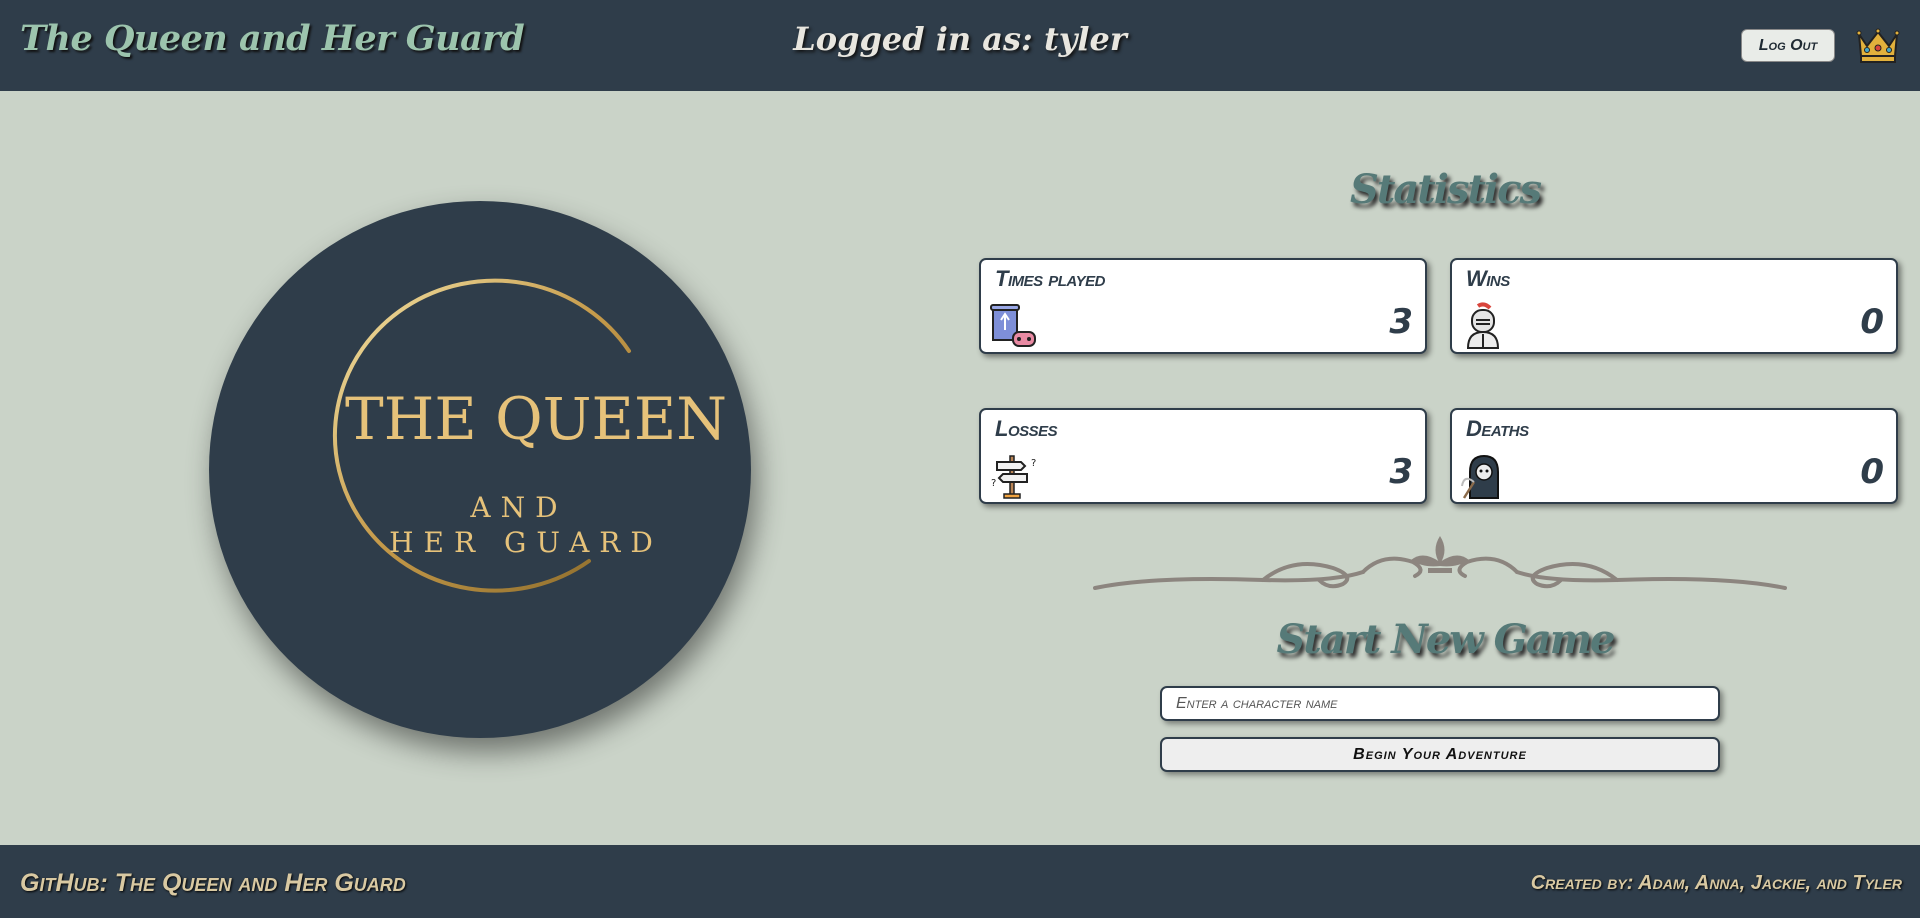 Image resolution: width=1920 pixels, height=918 pixels. I want to click on stat-label: Deaths, so click(1497, 428).